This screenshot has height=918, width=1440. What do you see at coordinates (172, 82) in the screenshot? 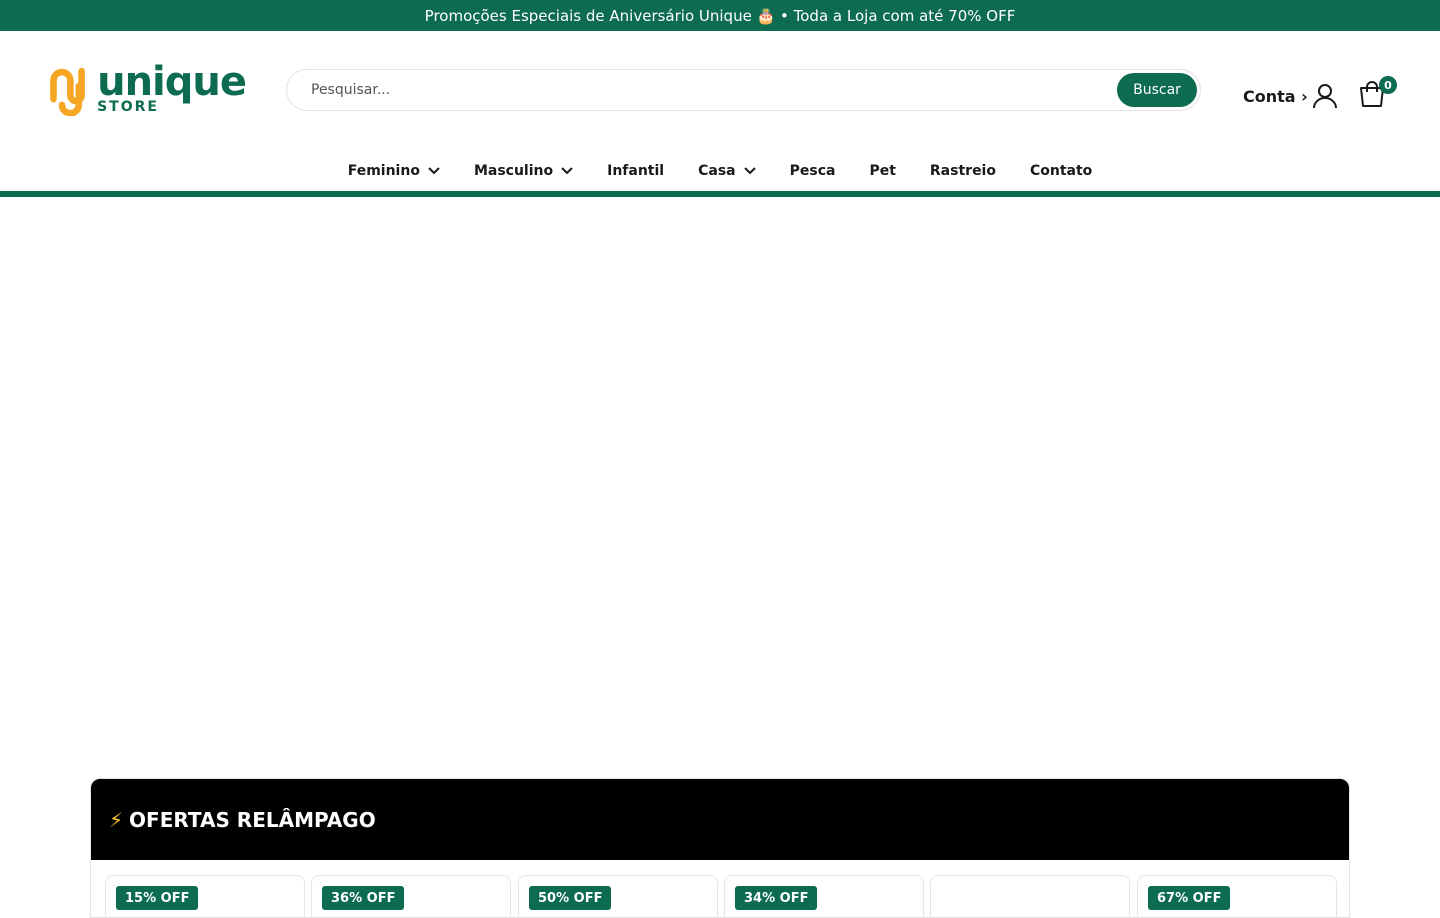
I see `logo-word: unique` at bounding box center [172, 82].